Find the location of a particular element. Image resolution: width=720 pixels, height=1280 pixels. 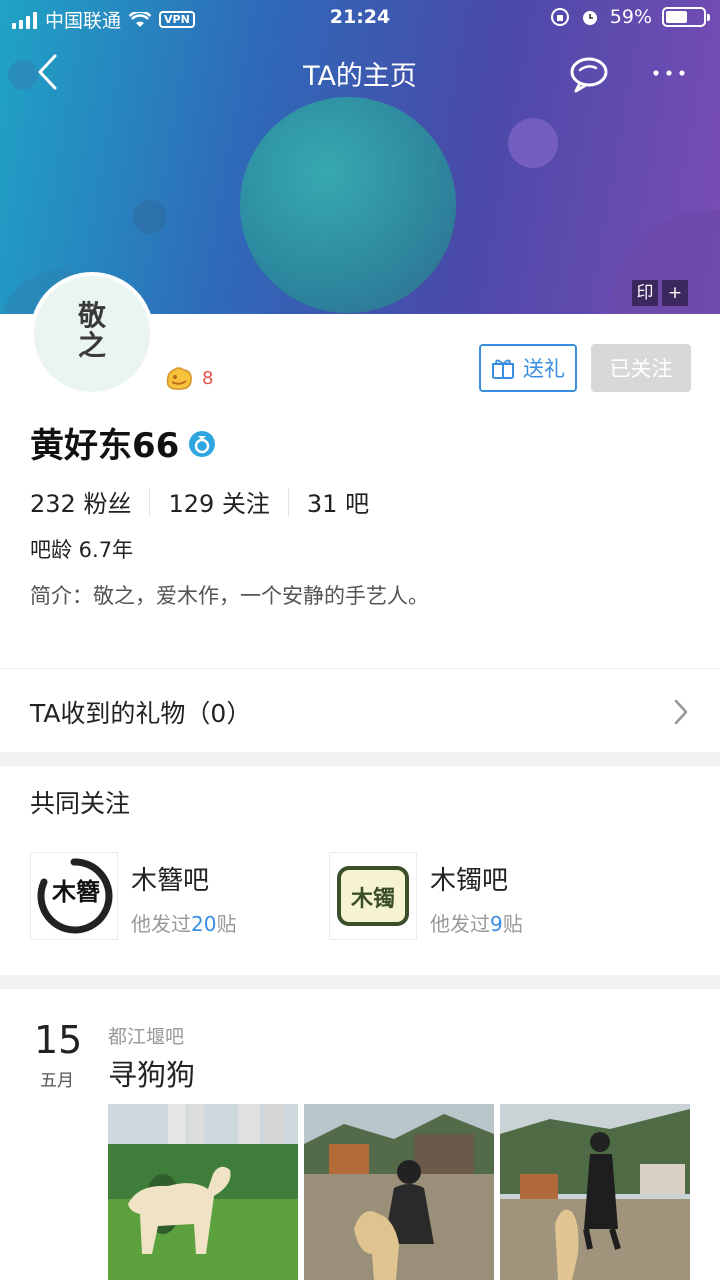

more-icon is located at coordinates (669, 73).